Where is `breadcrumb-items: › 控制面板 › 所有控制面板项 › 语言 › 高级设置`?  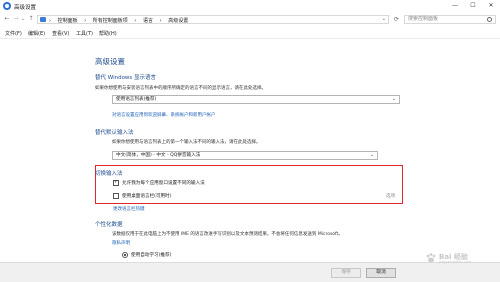 breadcrumb-items: › 控制面板 › 所有控制面板项 › 语言 › 高级设置 is located at coordinates (121, 20).